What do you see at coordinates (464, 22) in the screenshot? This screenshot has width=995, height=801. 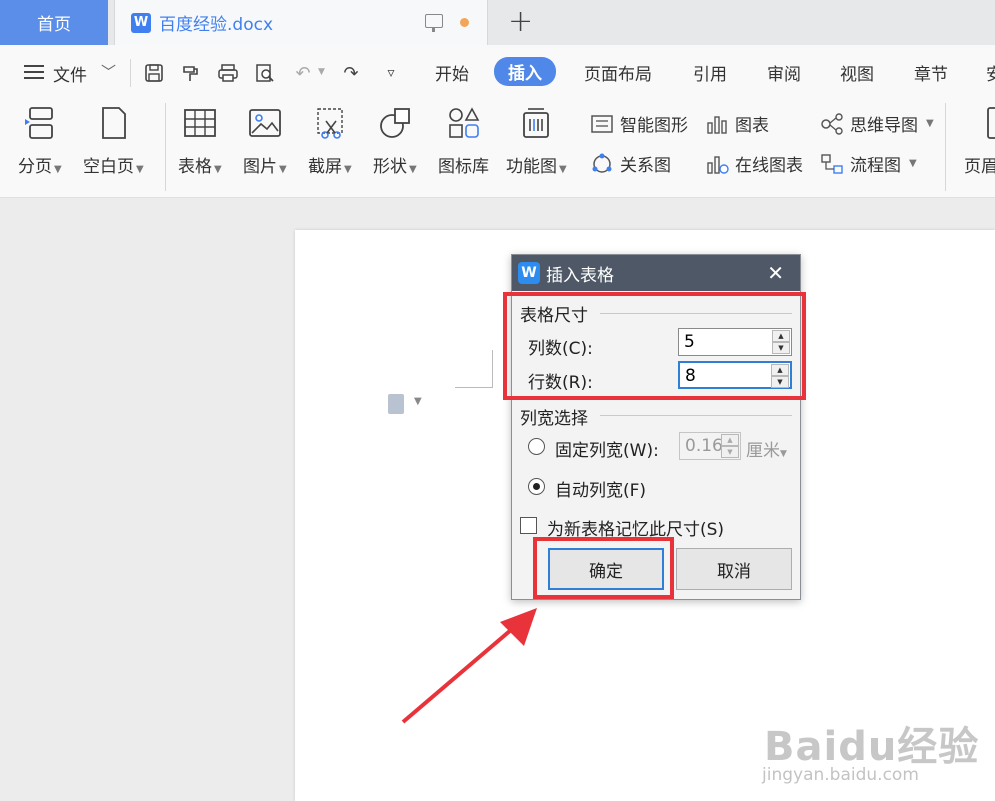 I see `unsaved-dot-icon` at bounding box center [464, 22].